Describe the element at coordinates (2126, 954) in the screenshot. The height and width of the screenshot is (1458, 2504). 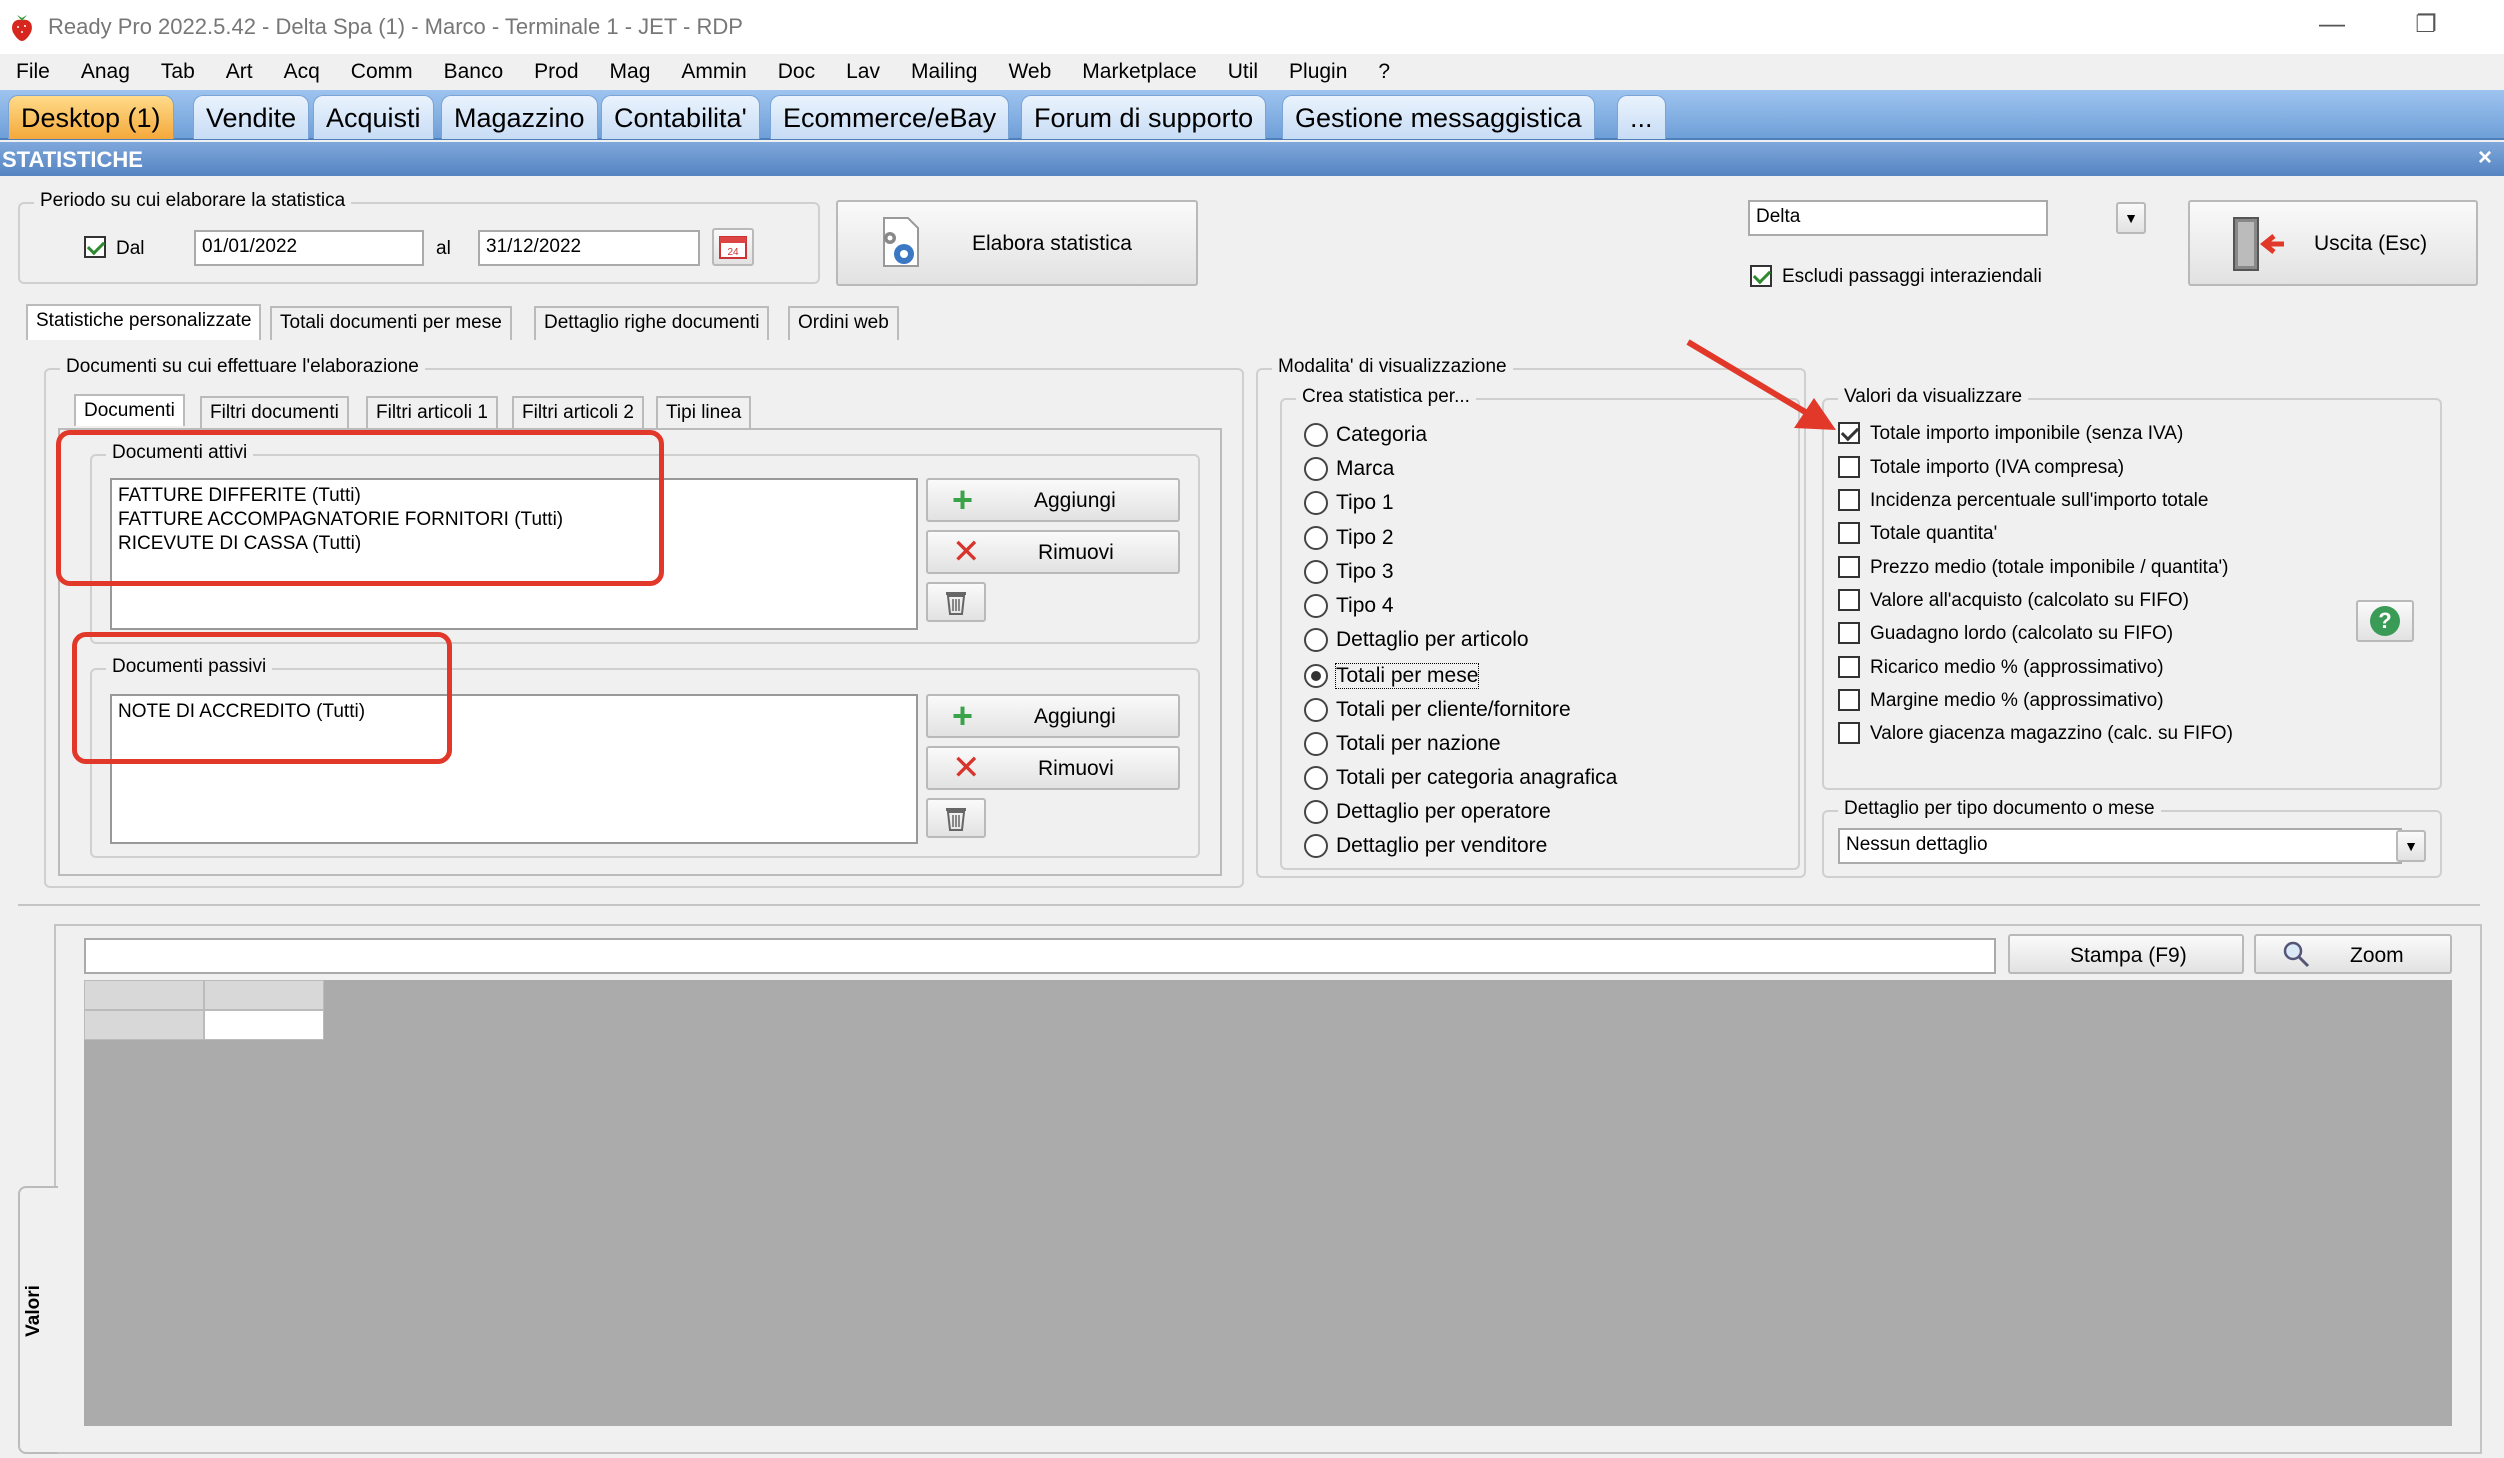
I see `print-button: Stampa (F9)` at that location.